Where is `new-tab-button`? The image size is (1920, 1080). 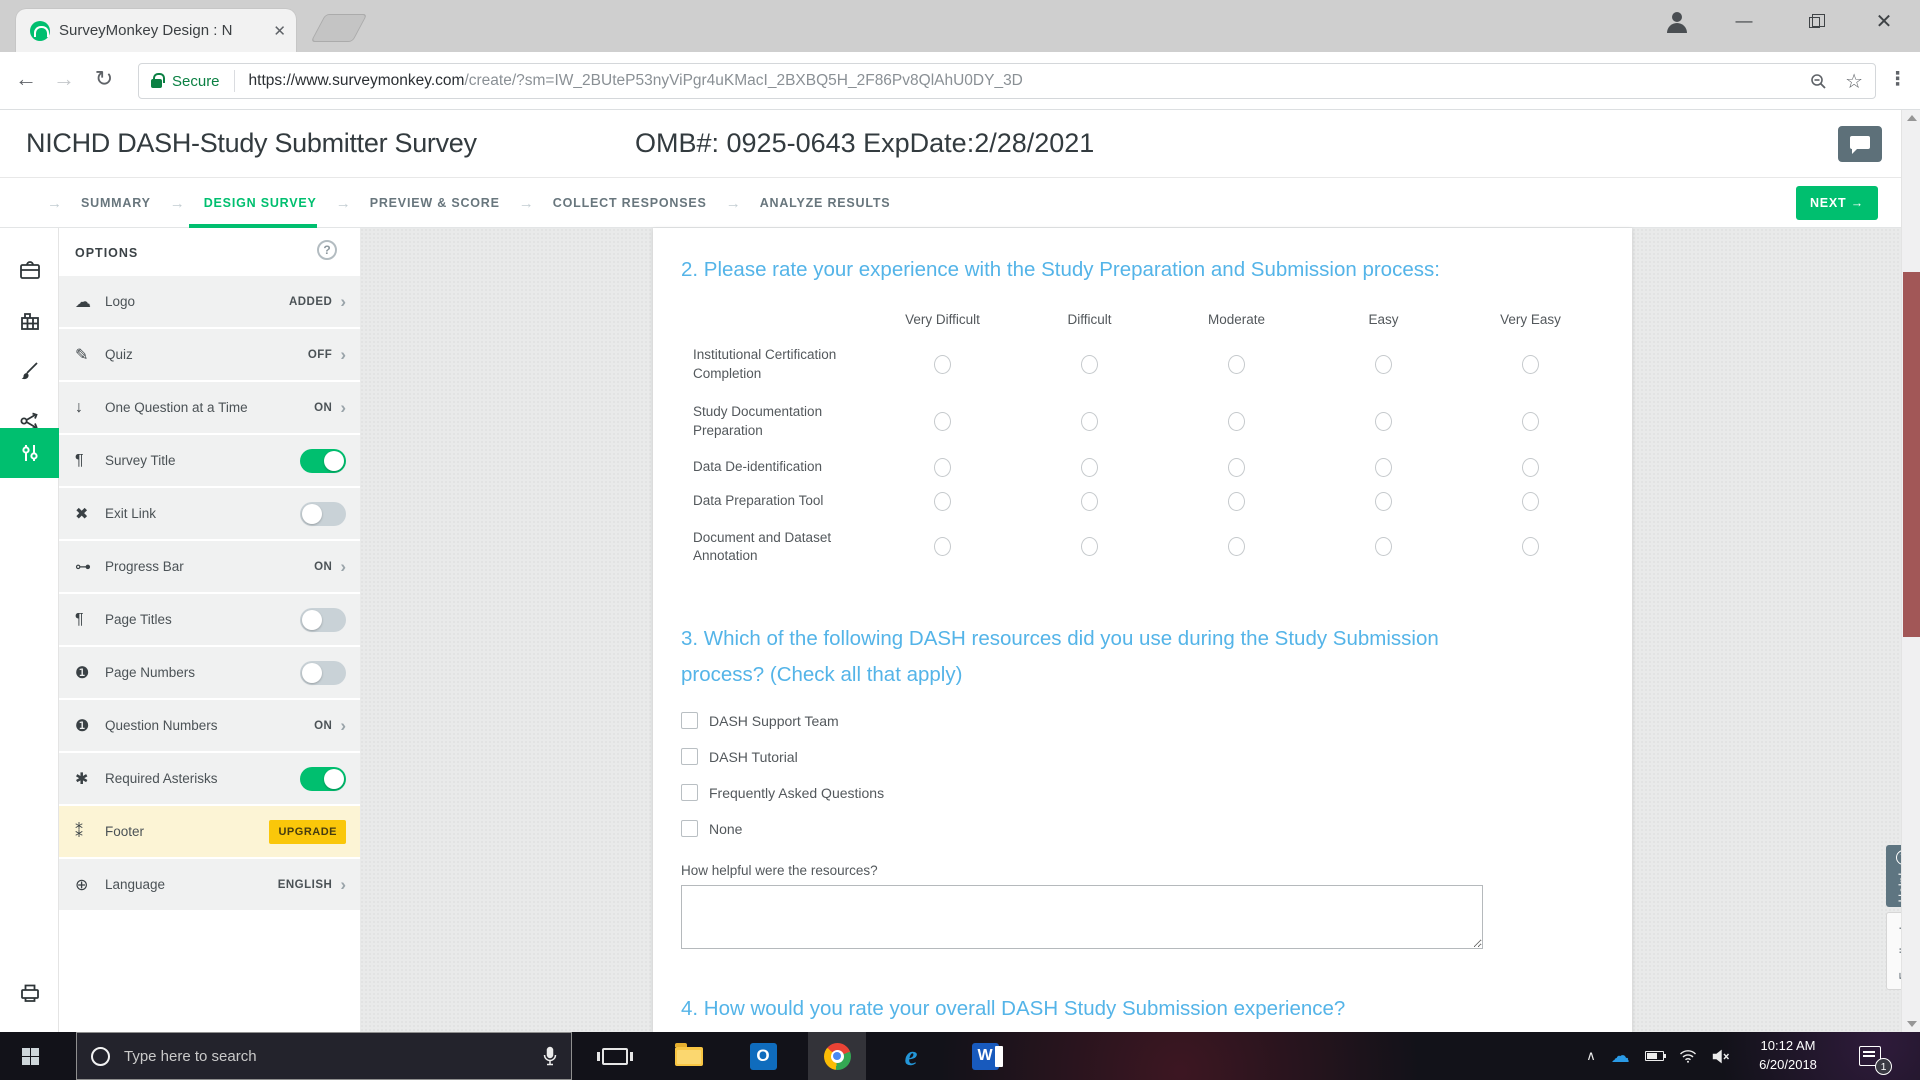
new-tab-button is located at coordinates (339, 28).